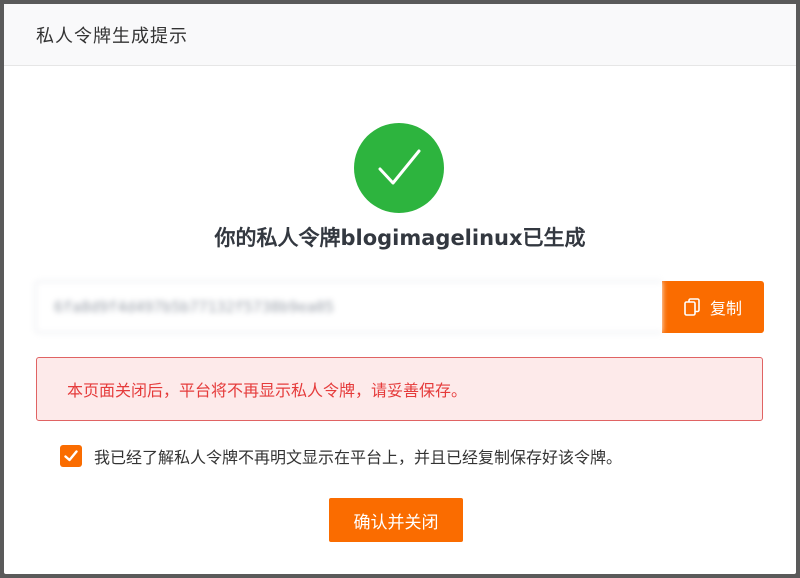 The image size is (800, 578). What do you see at coordinates (396, 520) in the screenshot?
I see `confirm-close-button: 确认并关闭` at bounding box center [396, 520].